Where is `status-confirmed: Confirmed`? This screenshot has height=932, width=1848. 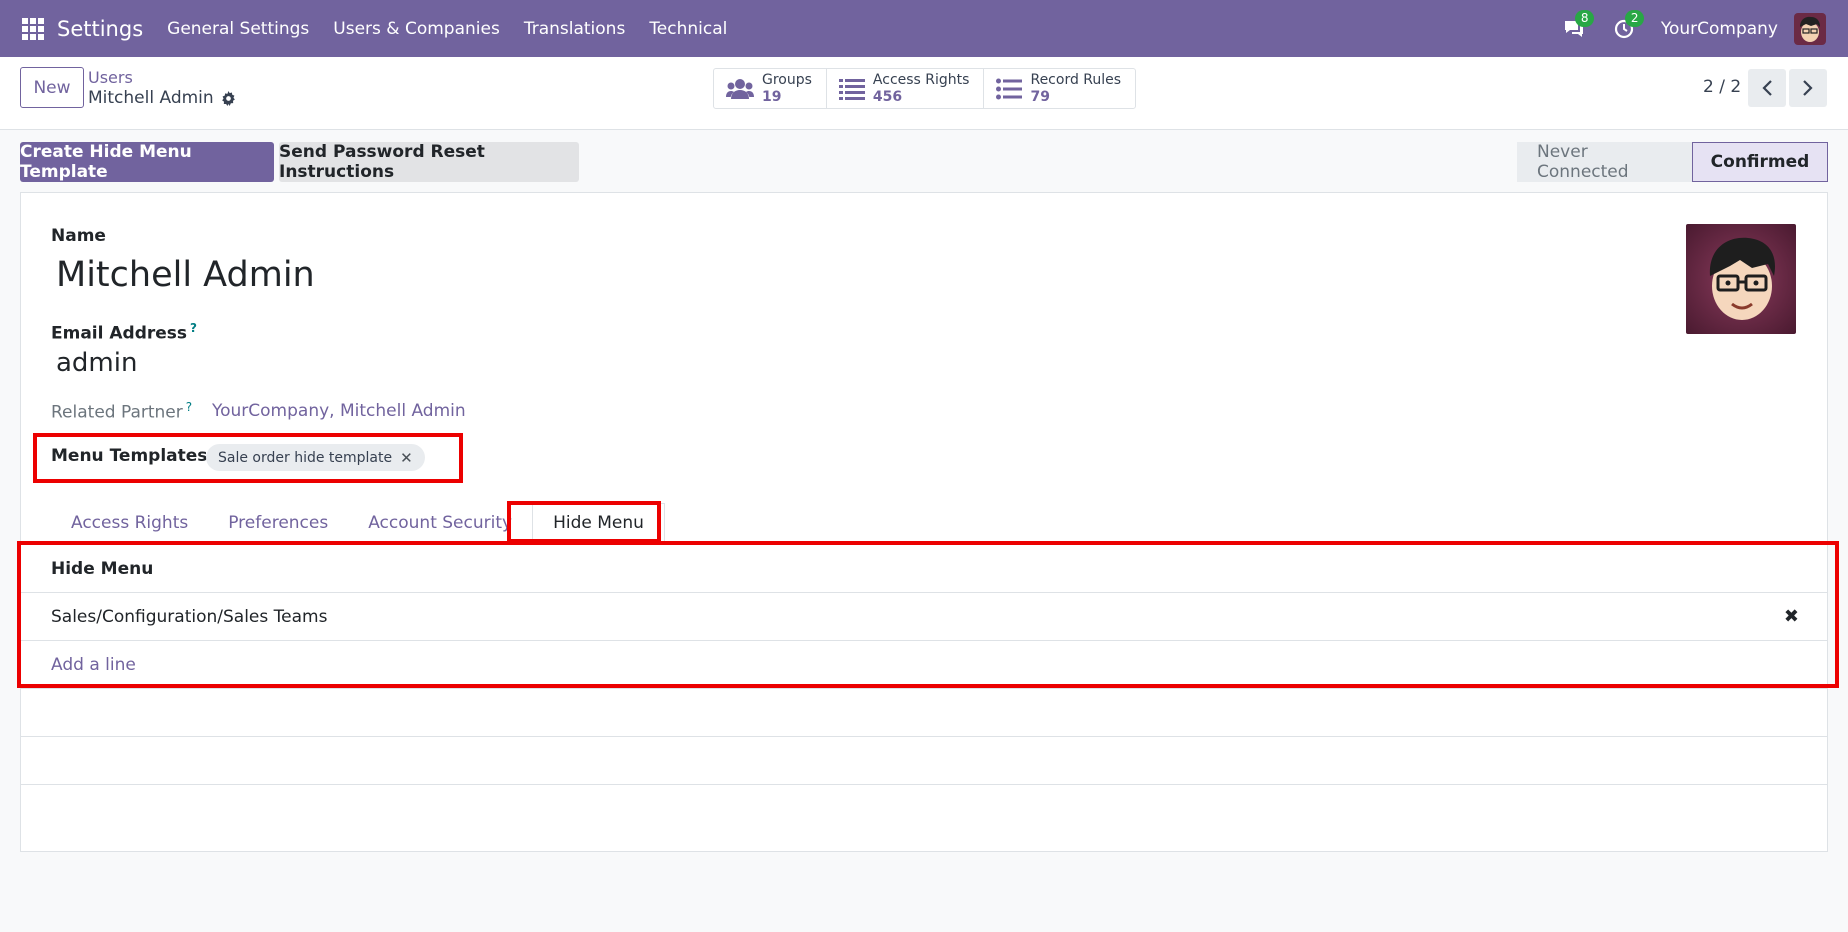
status-confirmed: Confirmed is located at coordinates (1760, 162).